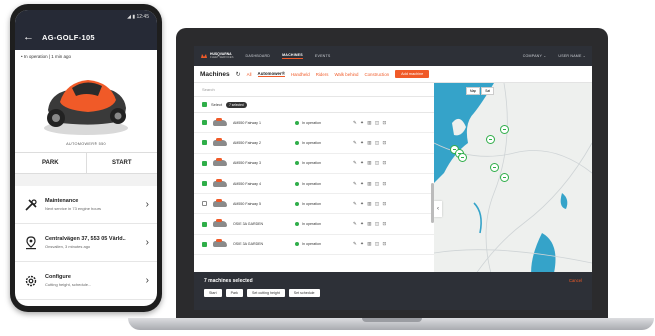  I want to click on machine-row: AM550 Fairway 2 In operation ✎ ✦ ▥ ◫ ⊡, so click(314, 143).